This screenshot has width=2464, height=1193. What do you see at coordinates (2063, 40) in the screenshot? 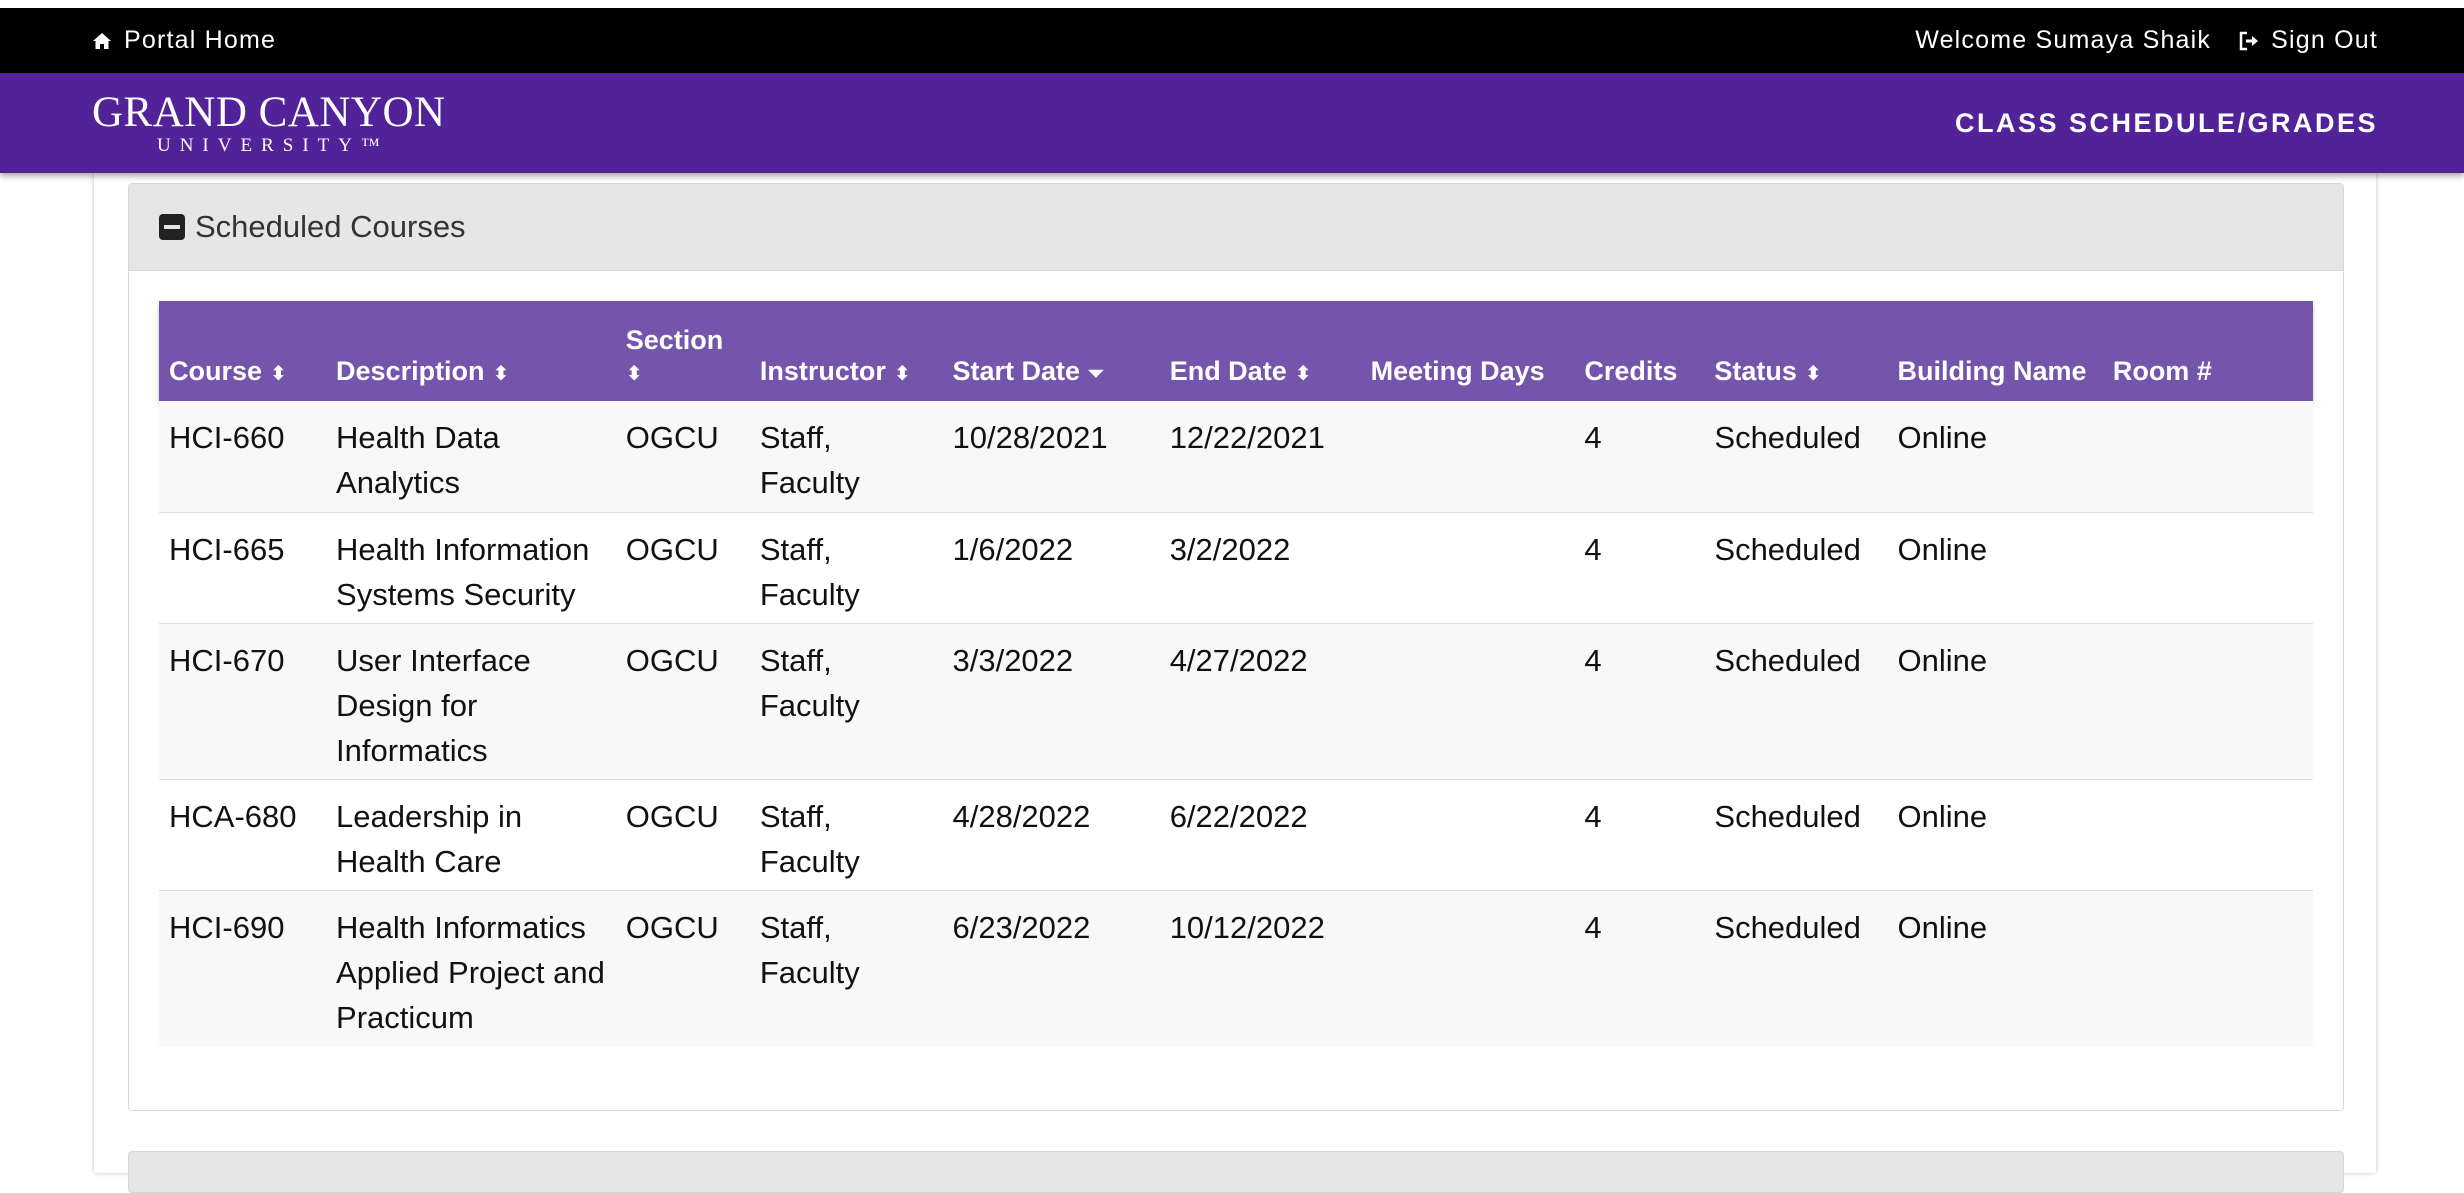
I see `welcome-text: Welcome Sumaya Shaik` at bounding box center [2063, 40].